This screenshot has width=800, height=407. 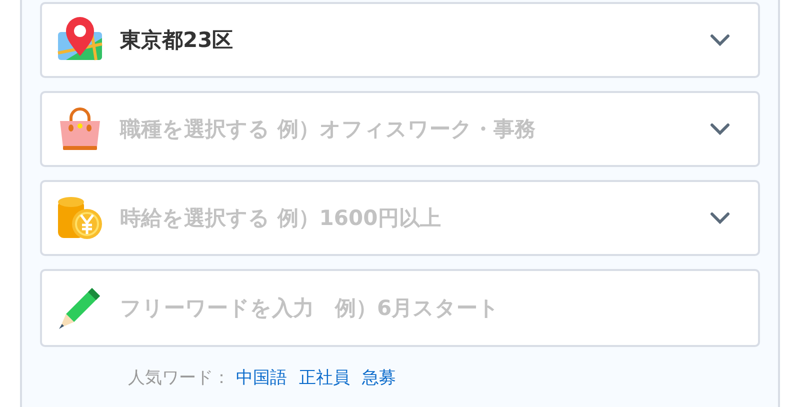 I want to click on select-value: 東京都23区, so click(x=177, y=40).